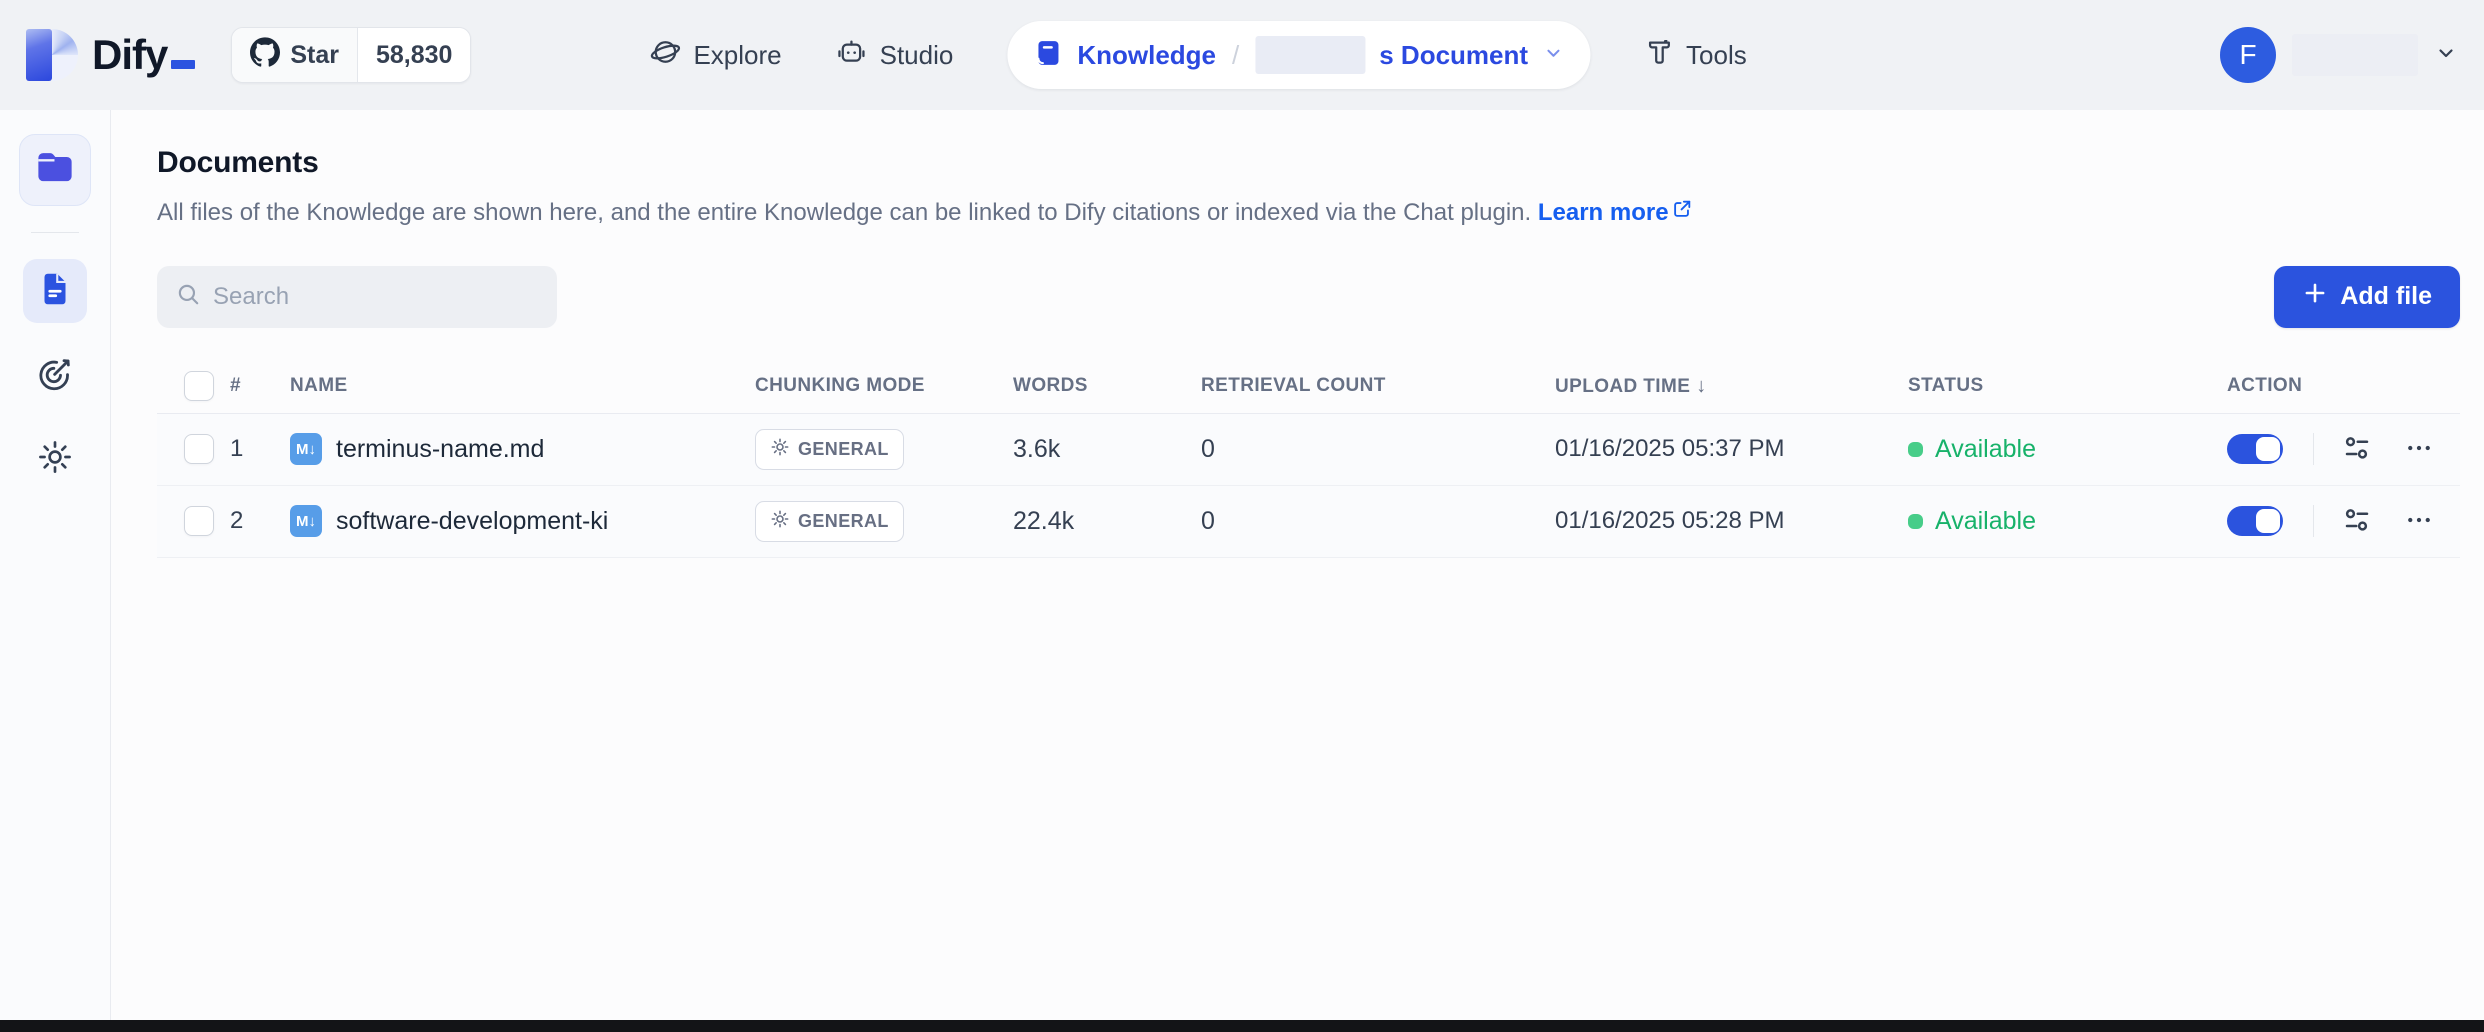  What do you see at coordinates (55, 375) in the screenshot?
I see `sidebar-item-hit-testing` at bounding box center [55, 375].